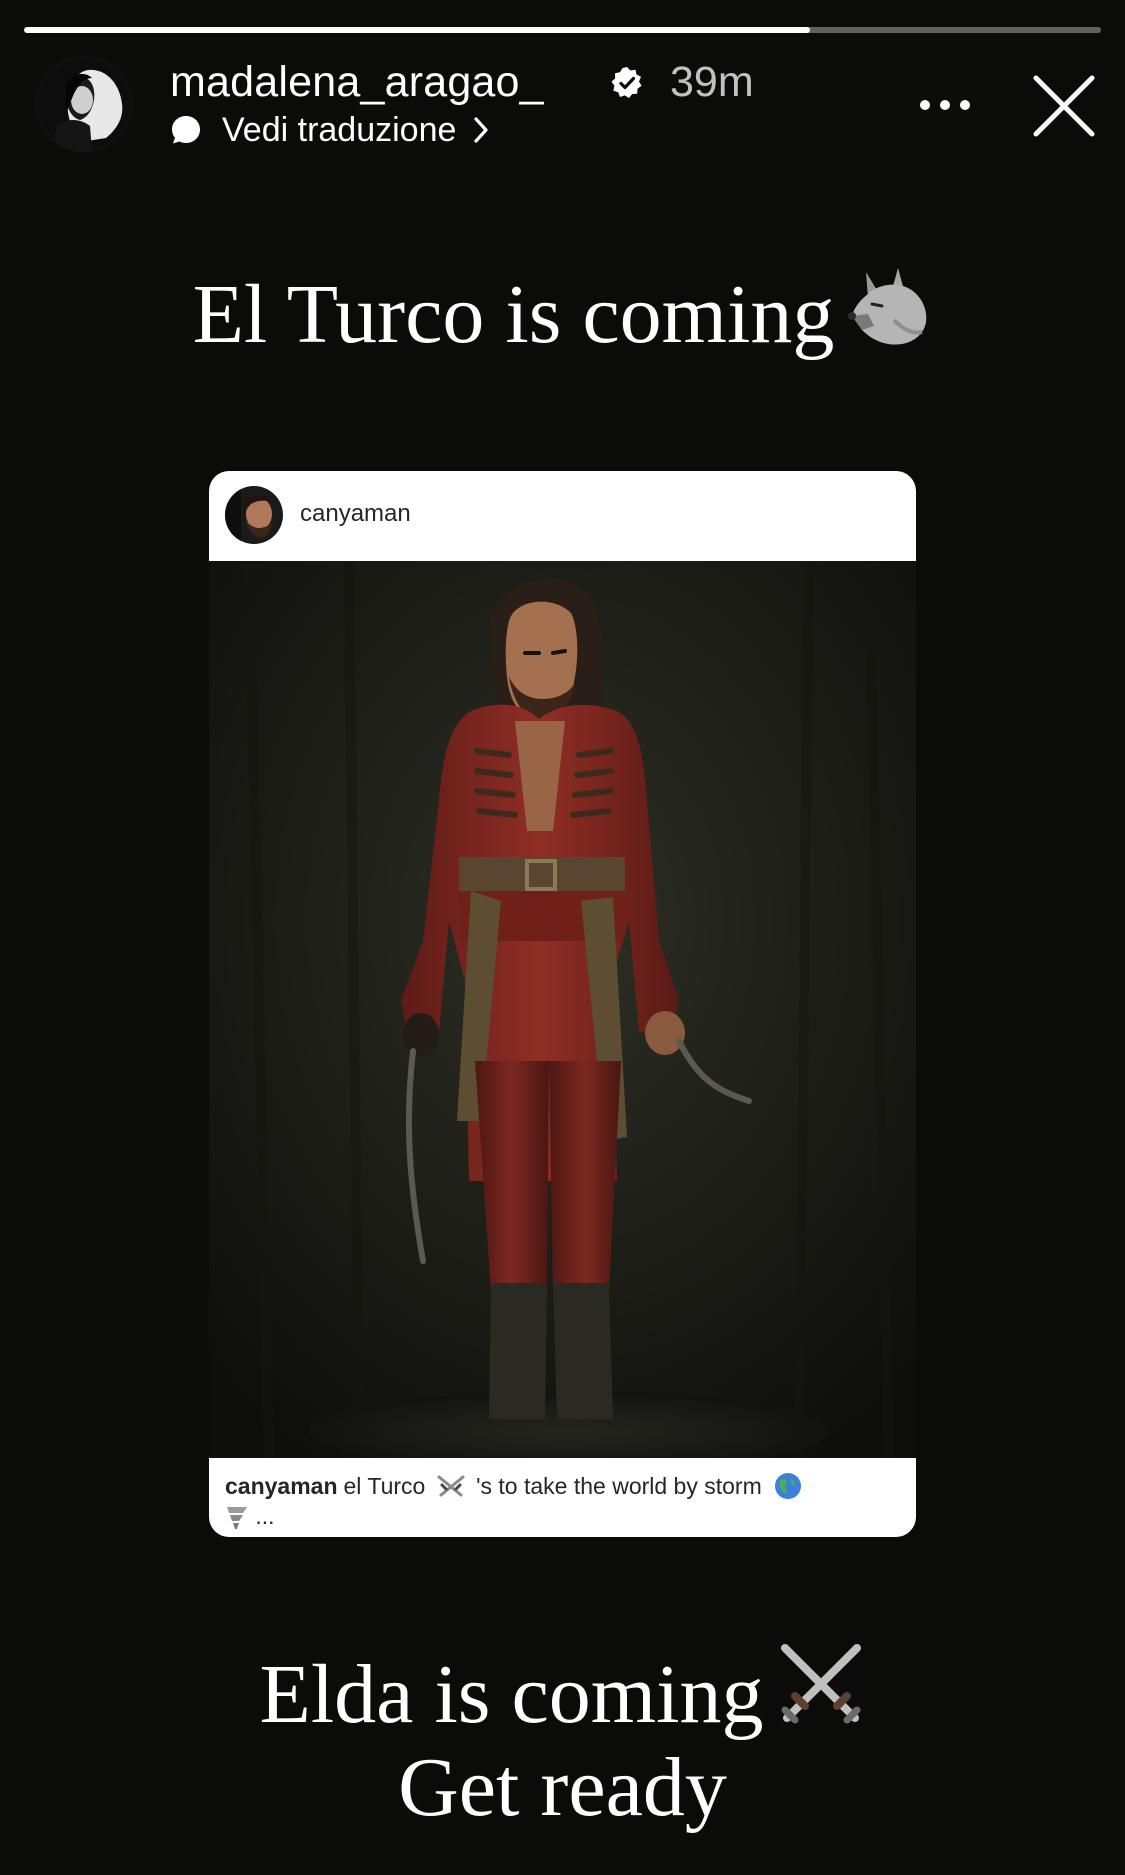 This screenshot has width=1125, height=1875. I want to click on shared-post-avatar, so click(254, 515).